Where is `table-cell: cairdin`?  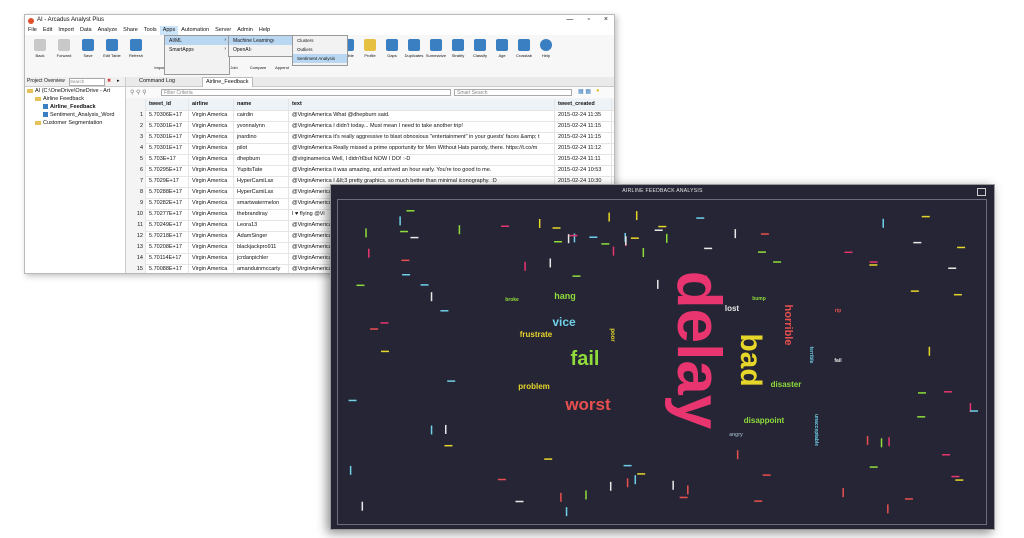
table-cell: cairdin is located at coordinates (262, 115).